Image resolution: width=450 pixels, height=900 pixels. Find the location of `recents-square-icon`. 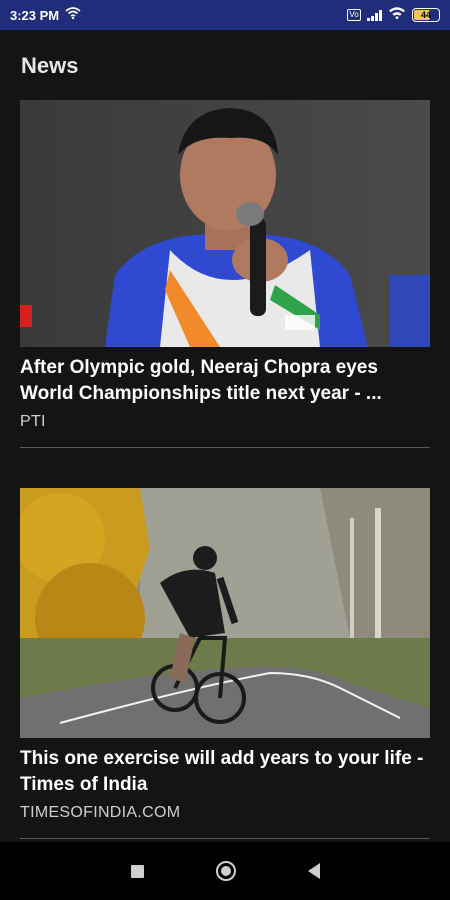

recents-square-icon is located at coordinates (137, 871).